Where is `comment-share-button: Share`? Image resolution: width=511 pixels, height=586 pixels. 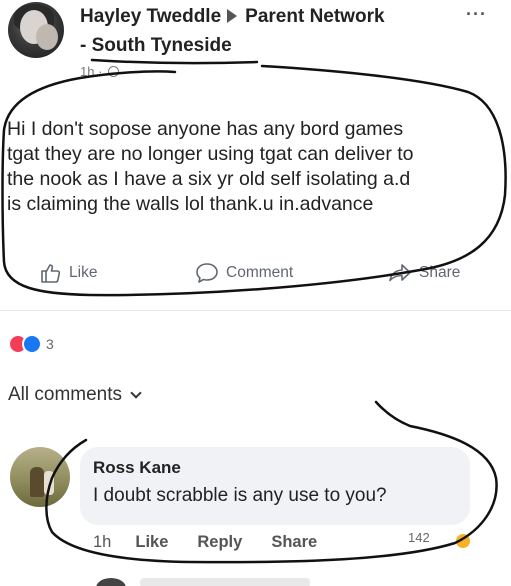 comment-share-button: Share is located at coordinates (294, 542).